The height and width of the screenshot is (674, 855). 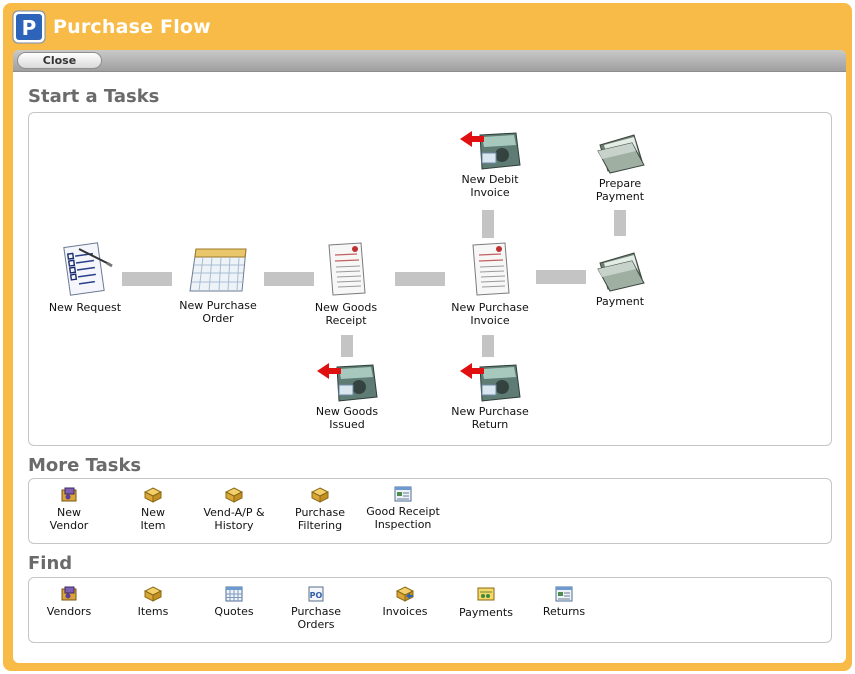 I want to click on flow-node-new-goods-receipt: New Goods Receipt, so click(x=346, y=284).